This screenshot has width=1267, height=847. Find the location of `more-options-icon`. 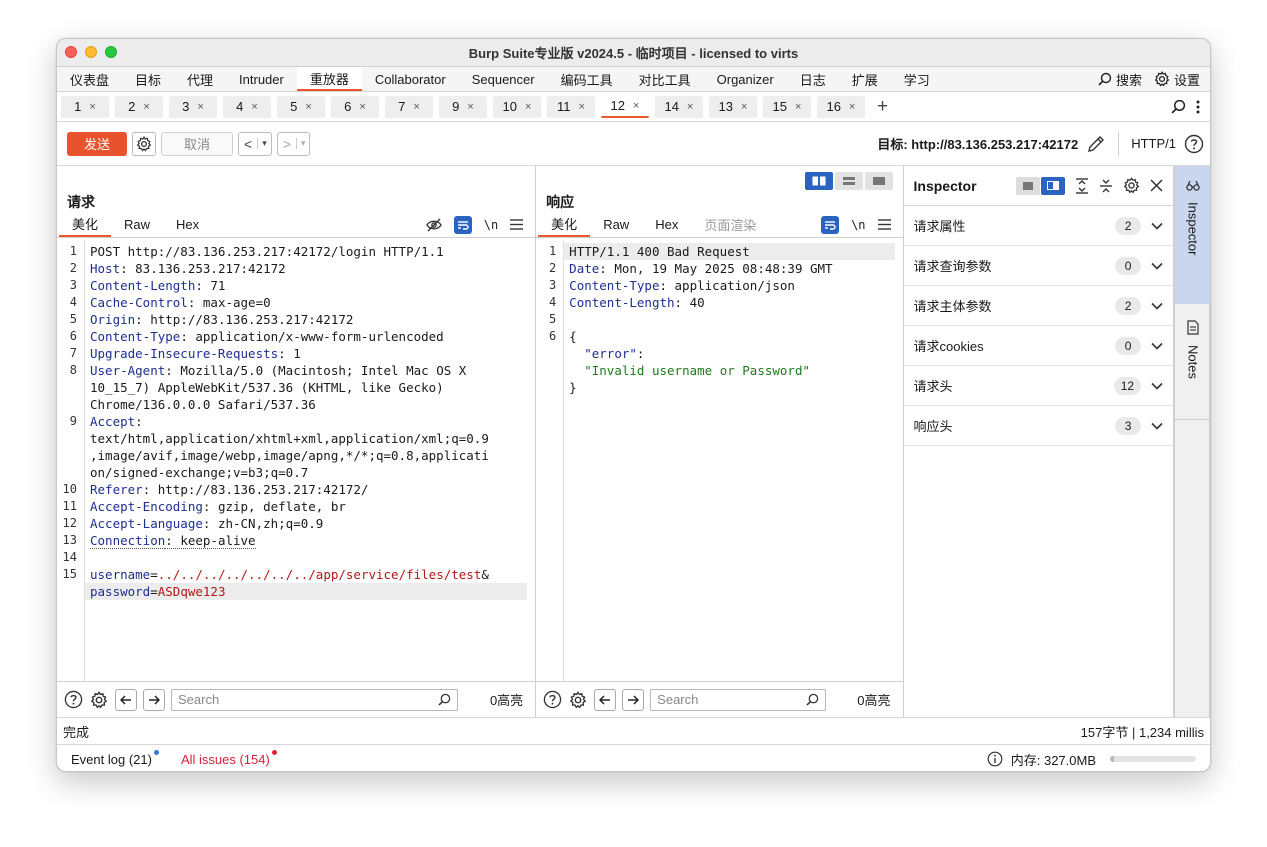

more-options-icon is located at coordinates (1198, 107).